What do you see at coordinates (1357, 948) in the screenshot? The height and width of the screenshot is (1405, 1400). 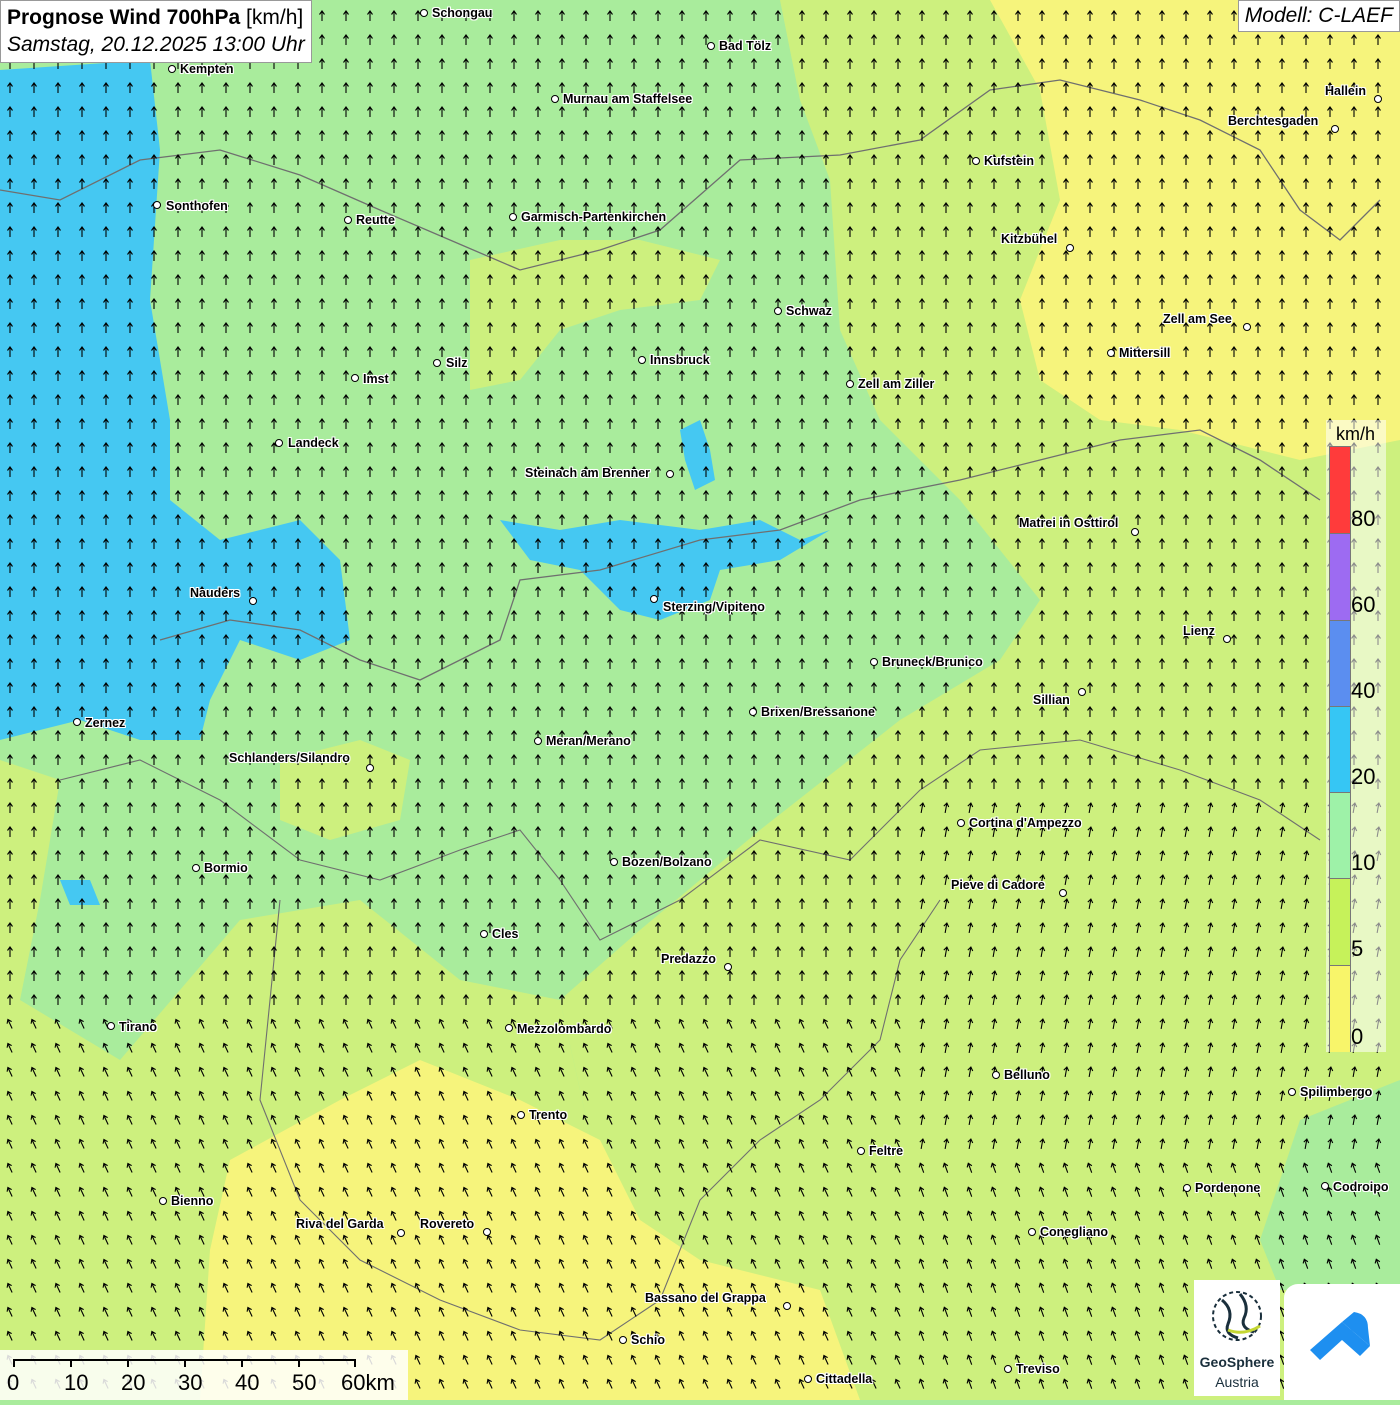 I see `legend-tick-label: 5` at bounding box center [1357, 948].